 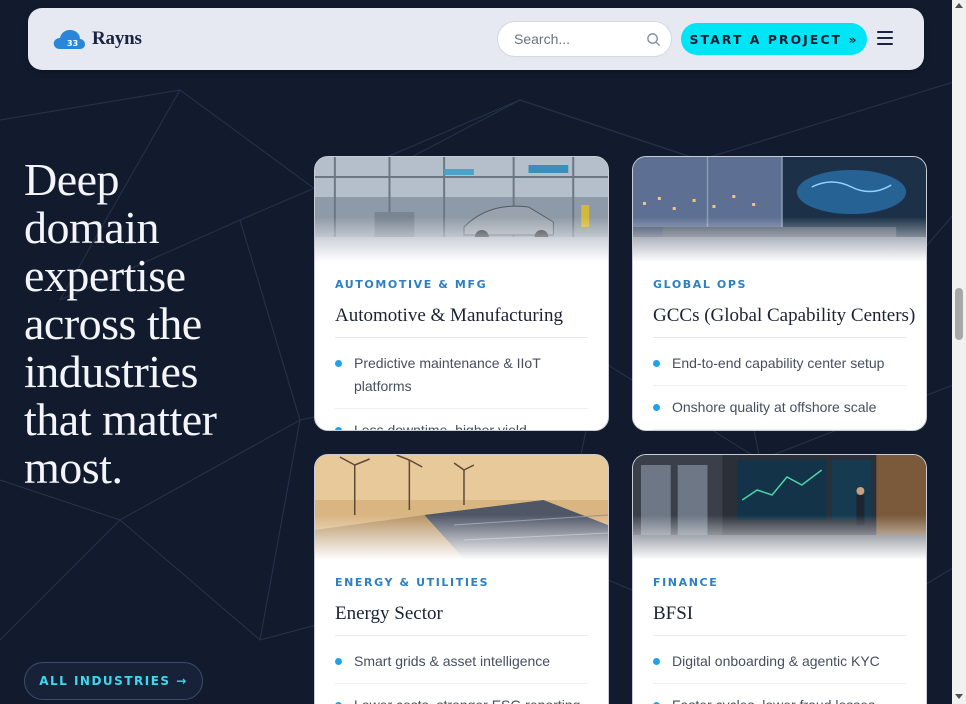 What do you see at coordinates (411, 284) in the screenshot?
I see `card-tag: AUTOMOTIVE & MFG` at bounding box center [411, 284].